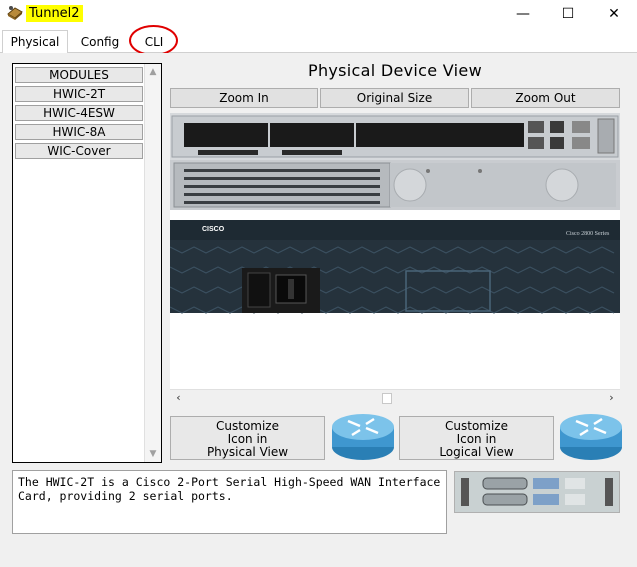 The height and width of the screenshot is (567, 637). What do you see at coordinates (153, 72) in the screenshot?
I see `scroll-up-icon: ▲` at bounding box center [153, 72].